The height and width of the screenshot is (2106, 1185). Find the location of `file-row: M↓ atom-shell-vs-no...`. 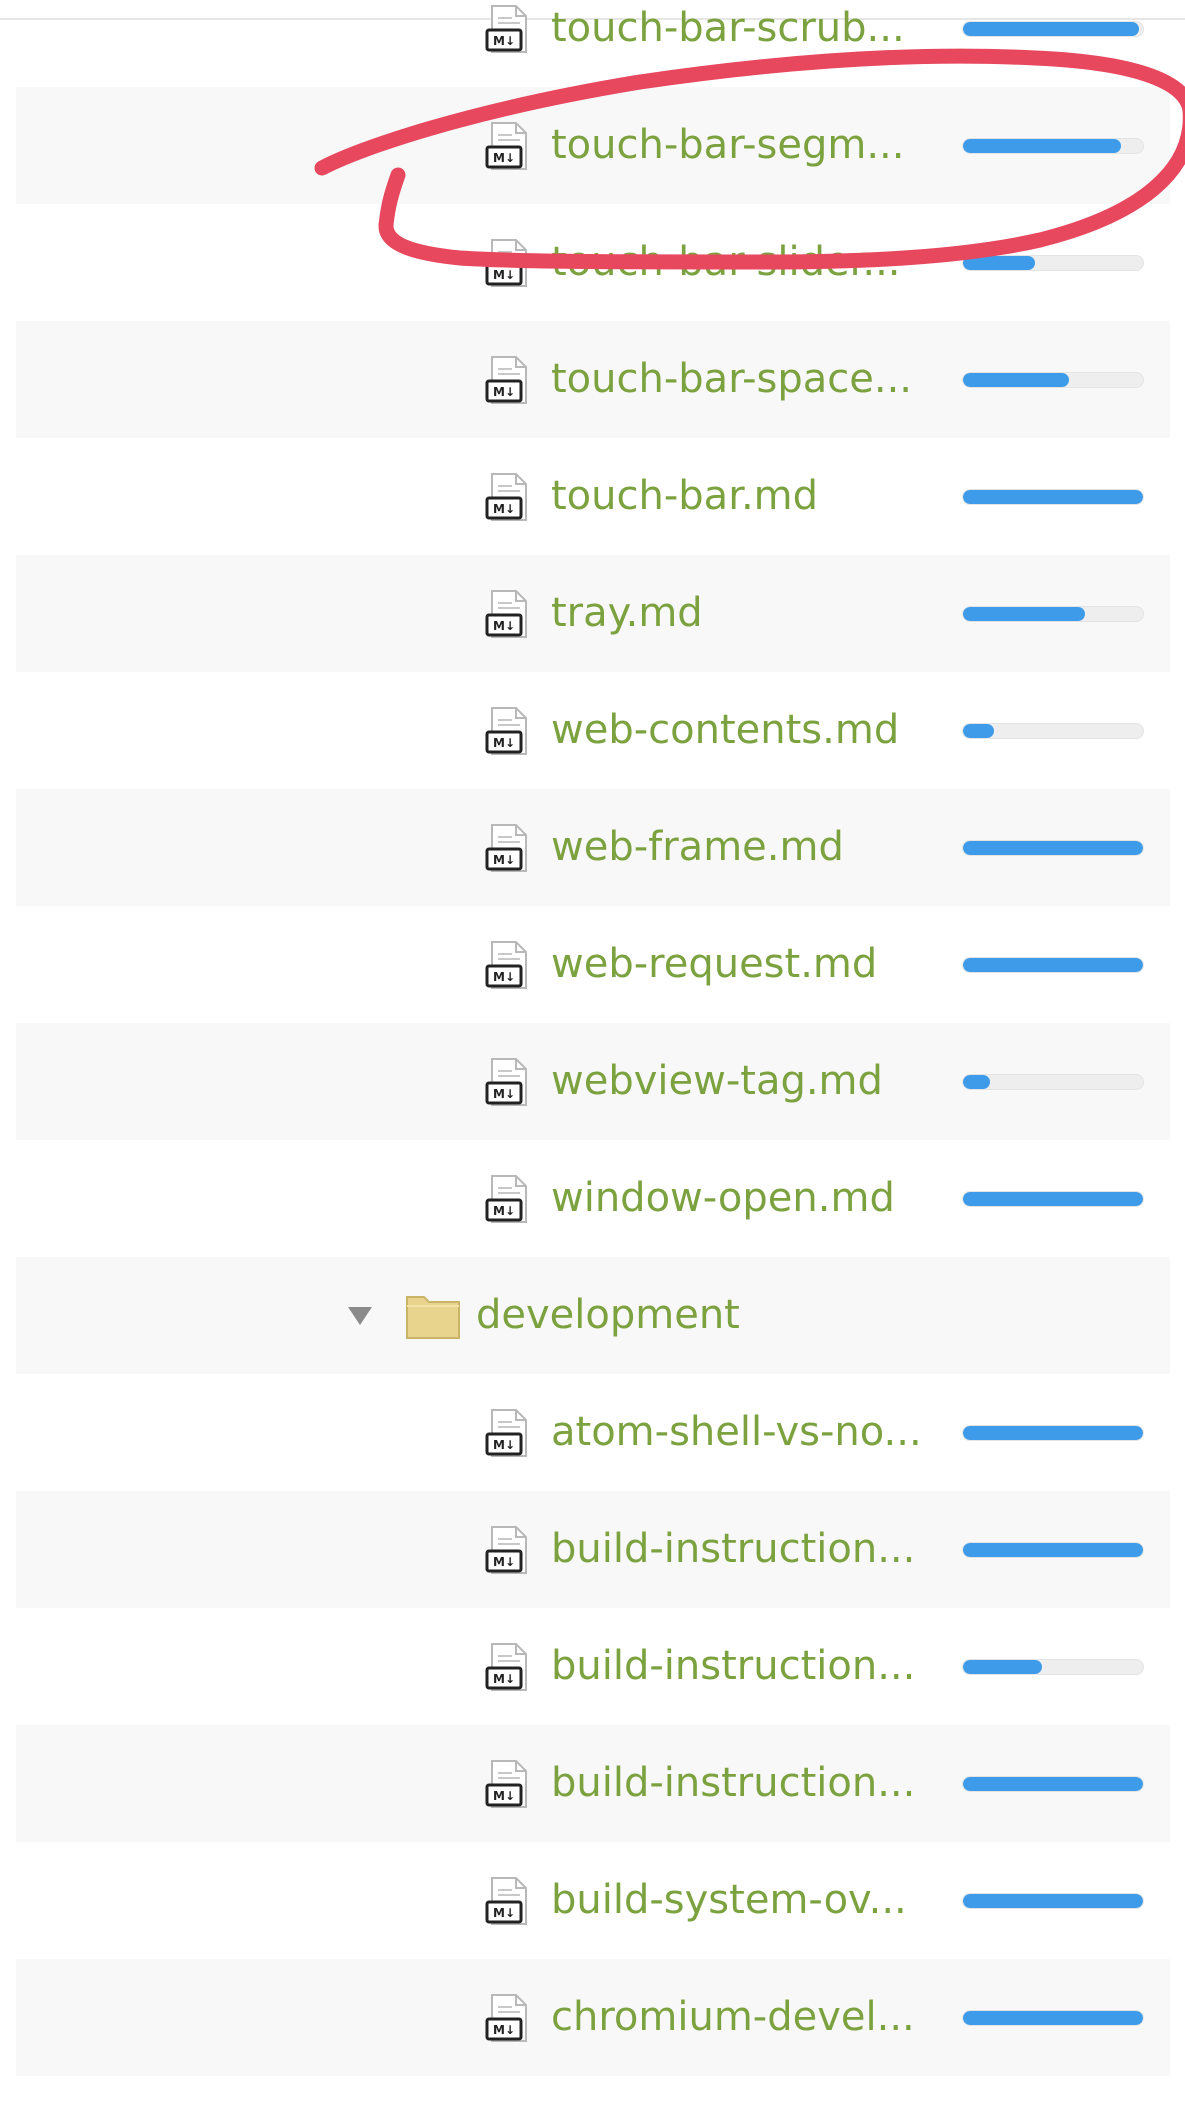

file-row: M↓ atom-shell-vs-no... is located at coordinates (592, 1432).